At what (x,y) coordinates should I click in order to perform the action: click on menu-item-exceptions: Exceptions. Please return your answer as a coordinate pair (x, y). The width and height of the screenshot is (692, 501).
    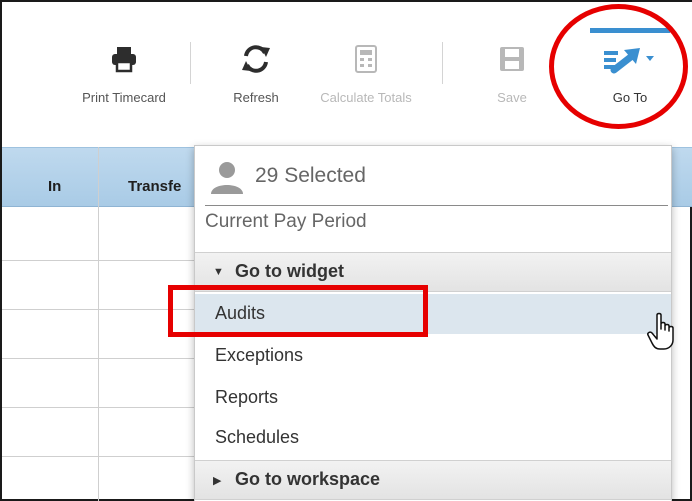
    Looking at the image, I should click on (433, 356).